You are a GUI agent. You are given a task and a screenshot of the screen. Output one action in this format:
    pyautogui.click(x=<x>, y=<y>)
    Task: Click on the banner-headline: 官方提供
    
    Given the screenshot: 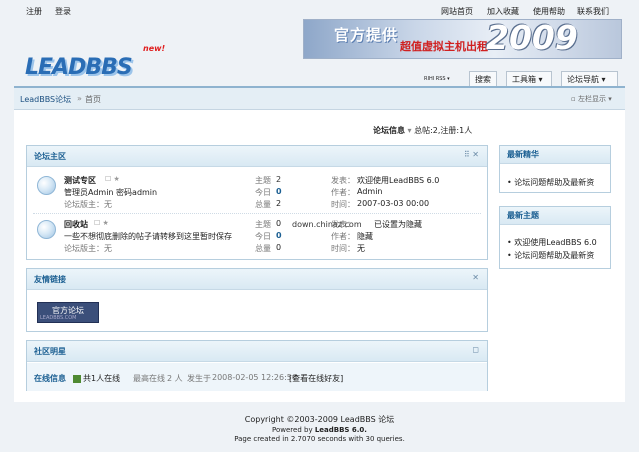 What is the action you would take?
    pyautogui.click(x=366, y=35)
    